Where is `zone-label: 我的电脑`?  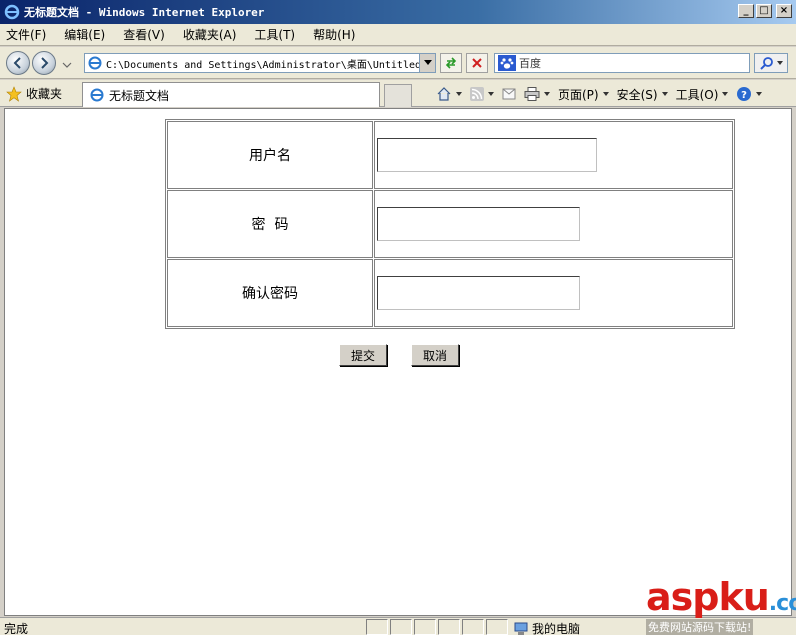
zone-label: 我的电脑 is located at coordinates (556, 628).